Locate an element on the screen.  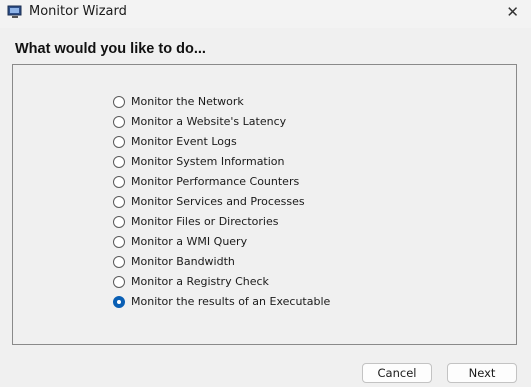
option-label: Monitor System Information is located at coordinates (208, 161).